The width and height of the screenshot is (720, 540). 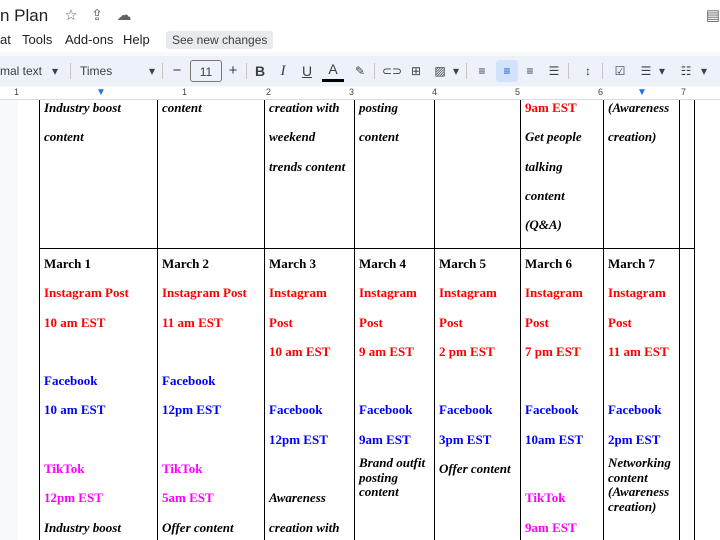 What do you see at coordinates (646, 71) in the screenshot?
I see `bulleted-list-icon: ☰` at bounding box center [646, 71].